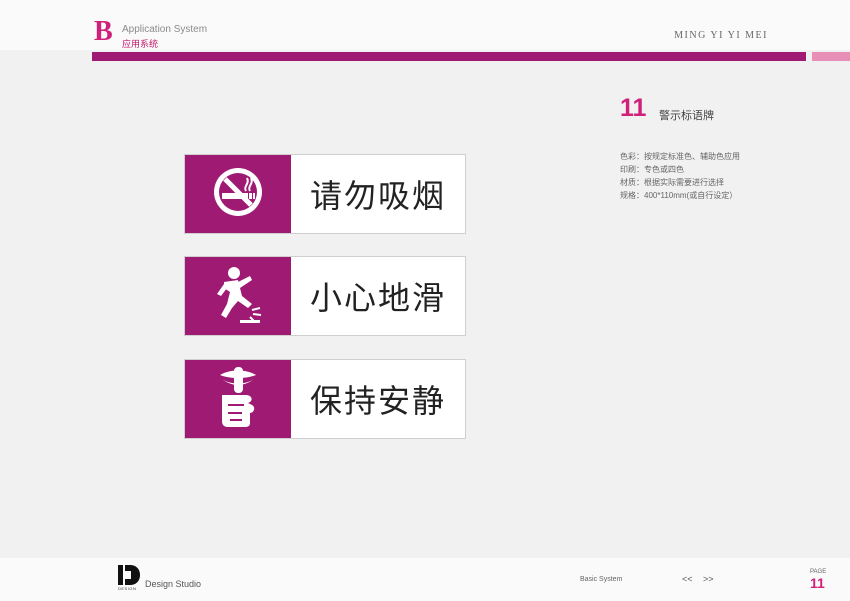 The image size is (850, 601). Describe the element at coordinates (173, 584) in the screenshot. I see `studio-name: Design Studio` at that location.